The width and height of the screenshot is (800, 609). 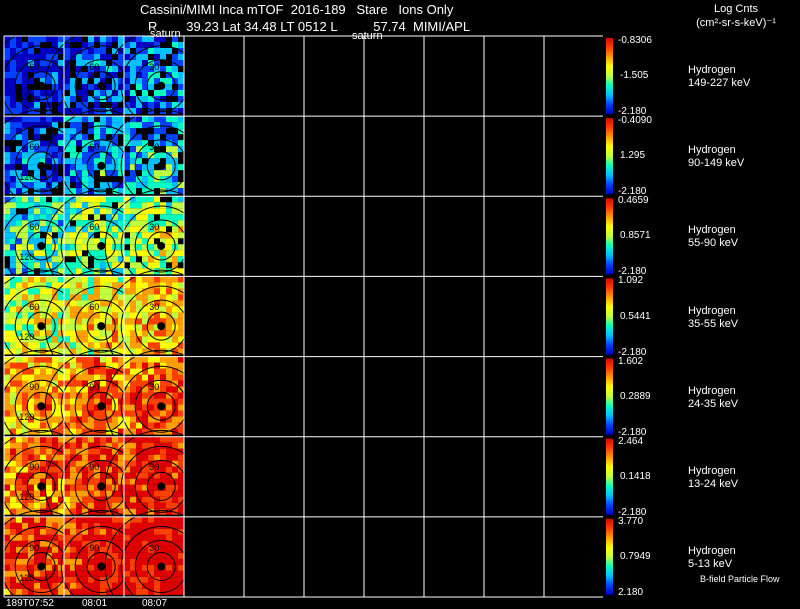 What do you see at coordinates (95, 603) in the screenshot?
I see `time-label: 08:01` at bounding box center [95, 603].